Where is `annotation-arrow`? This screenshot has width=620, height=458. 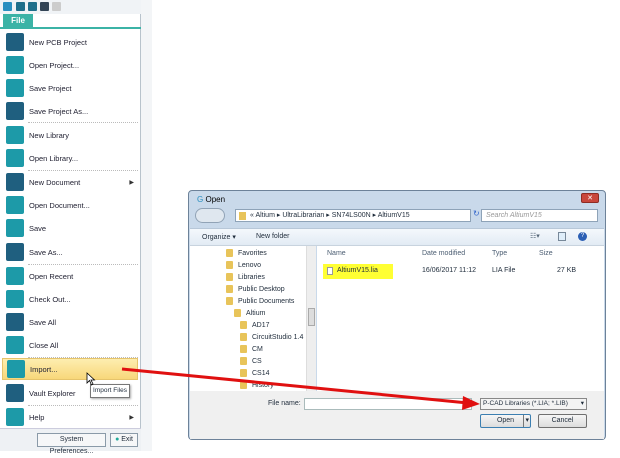 annotation-arrow is located at coordinates (300, 388).